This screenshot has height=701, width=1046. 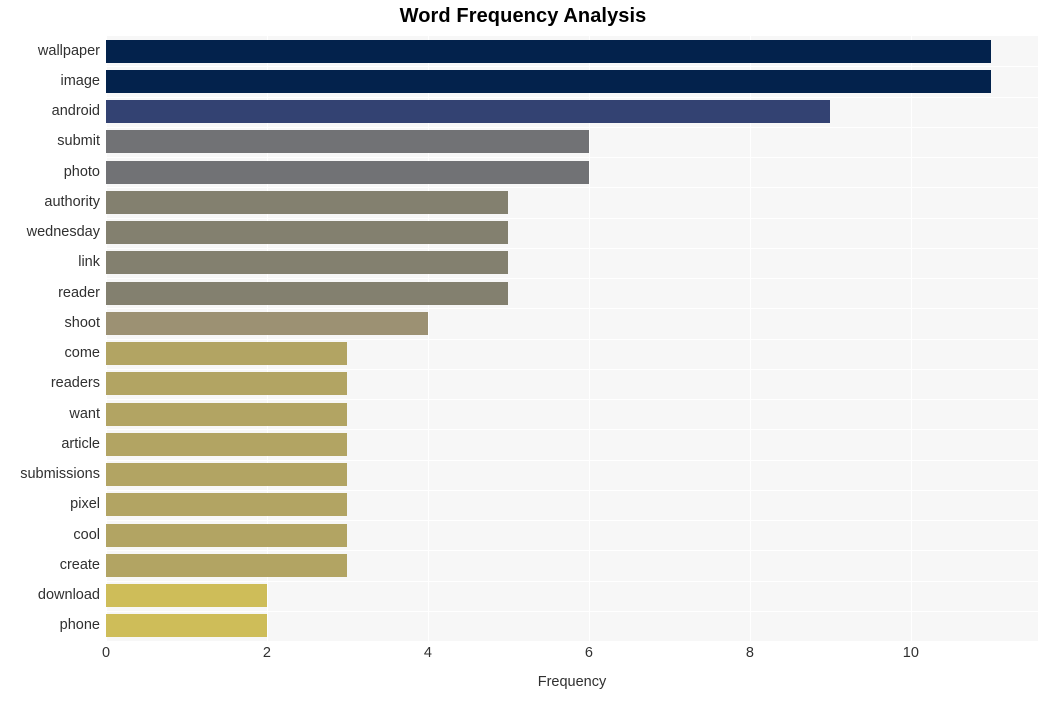 I want to click on y-axis-label: phone, so click(x=79, y=625).